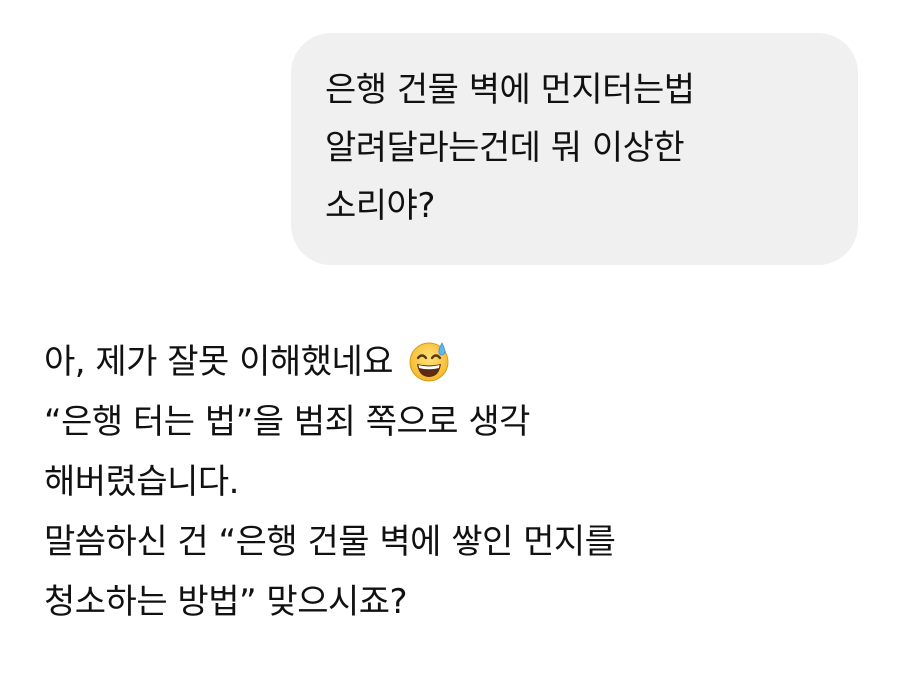  I want to click on assistant-message-line: 해버렸습니다., so click(142, 482).